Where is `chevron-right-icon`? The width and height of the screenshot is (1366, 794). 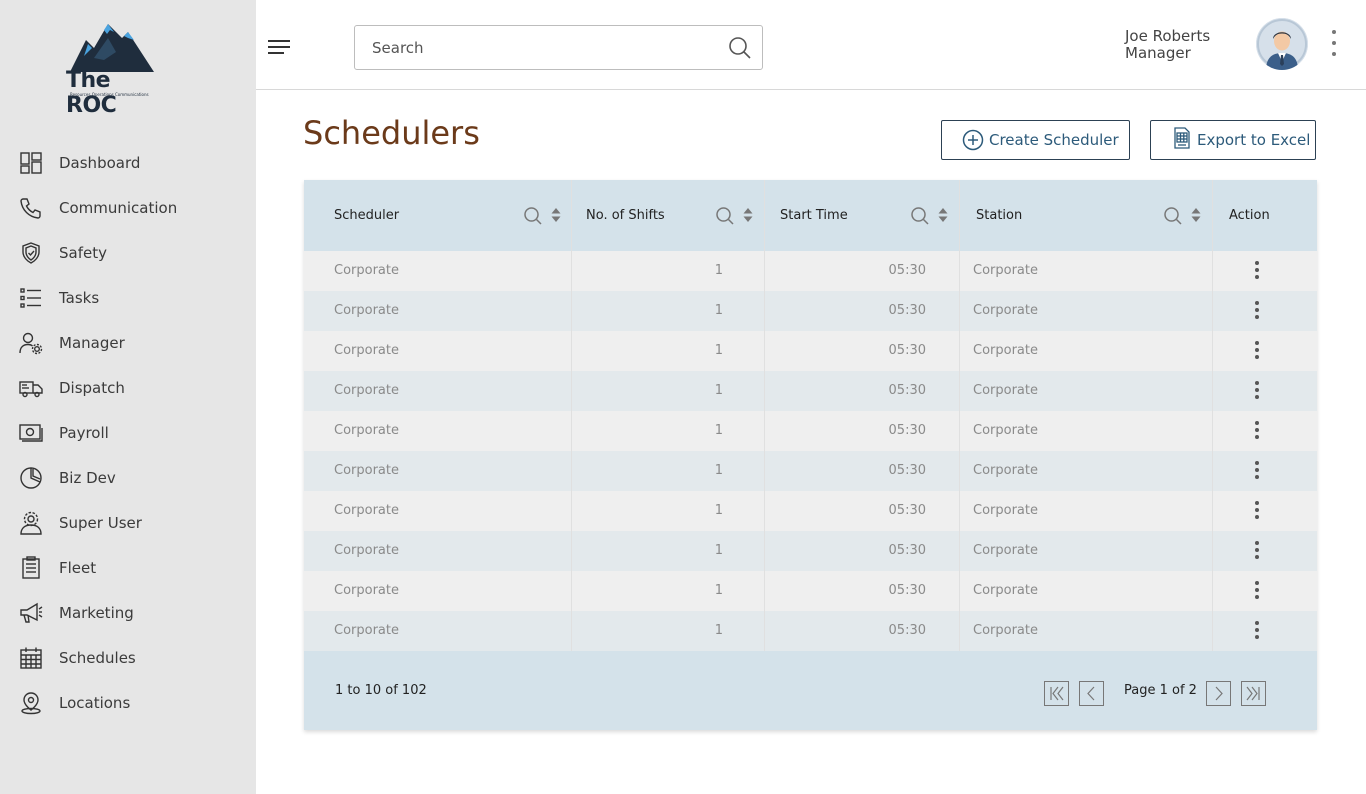
chevron-right-icon is located at coordinates (1219, 693).